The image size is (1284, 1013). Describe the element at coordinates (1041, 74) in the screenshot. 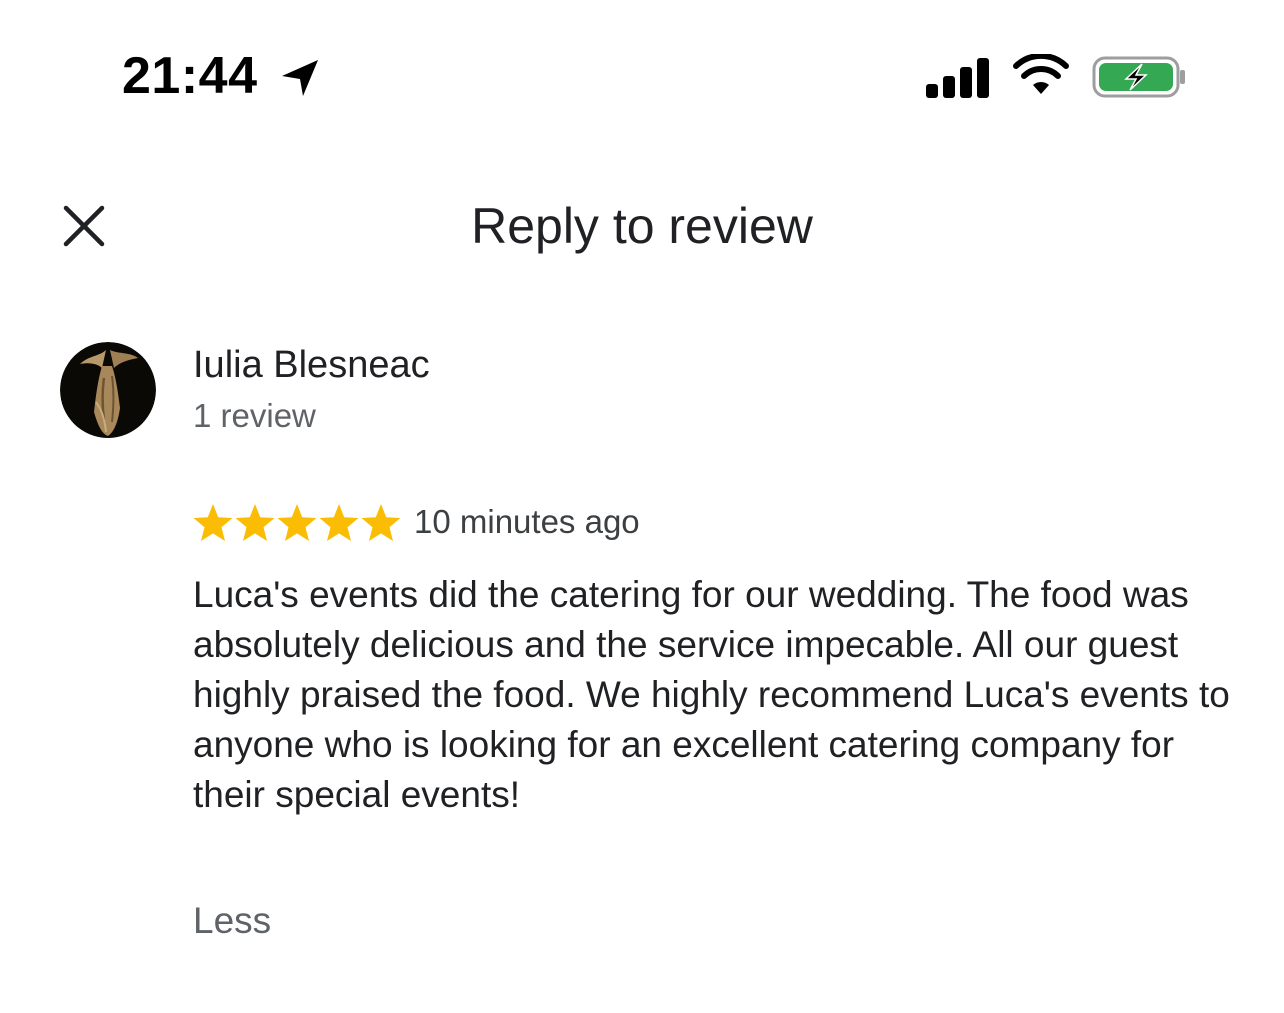

I see `wifi-icon` at that location.